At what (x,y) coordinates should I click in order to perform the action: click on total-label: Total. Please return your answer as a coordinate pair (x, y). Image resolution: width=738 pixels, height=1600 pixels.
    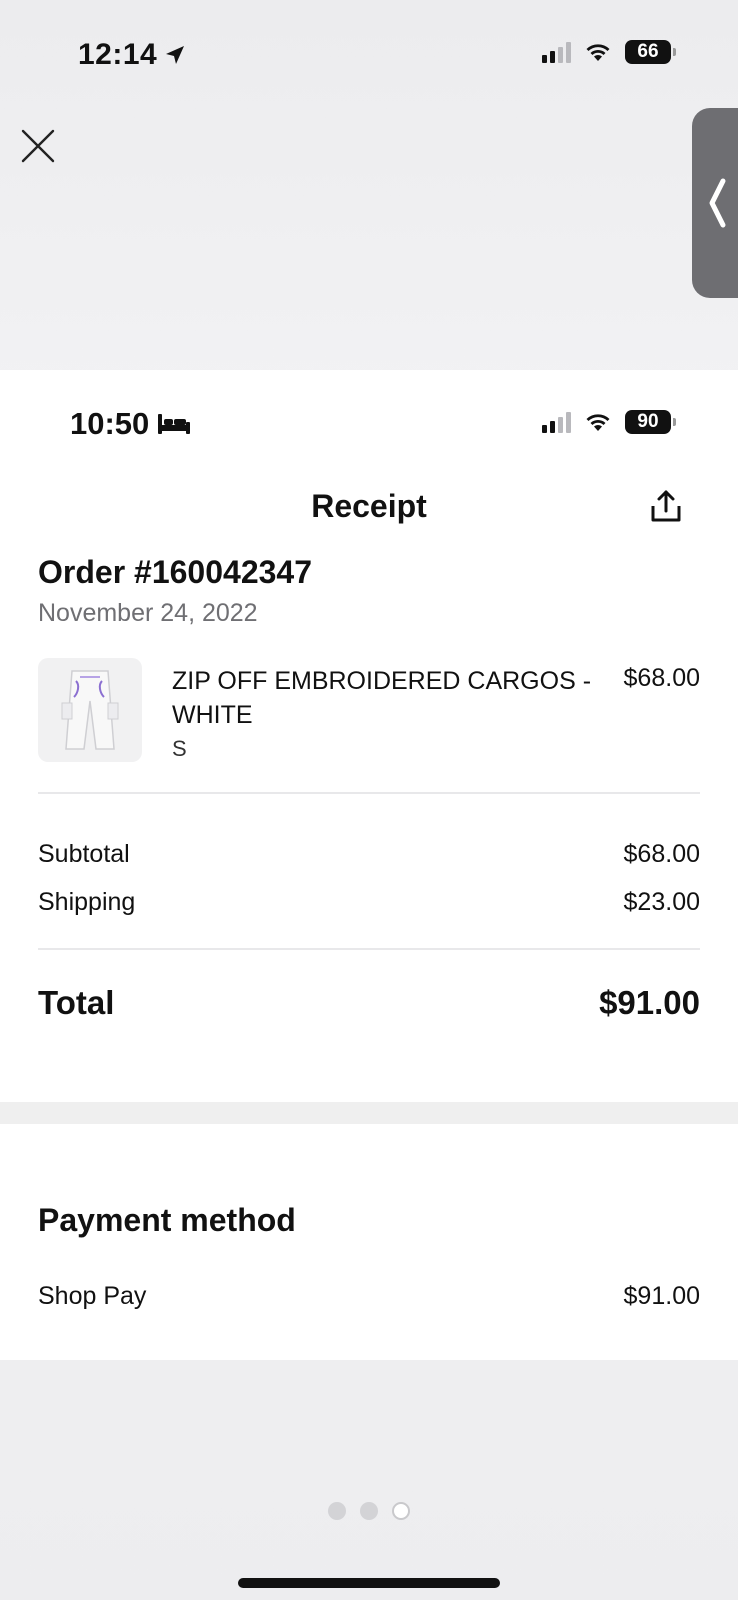
    Looking at the image, I should click on (76, 1002).